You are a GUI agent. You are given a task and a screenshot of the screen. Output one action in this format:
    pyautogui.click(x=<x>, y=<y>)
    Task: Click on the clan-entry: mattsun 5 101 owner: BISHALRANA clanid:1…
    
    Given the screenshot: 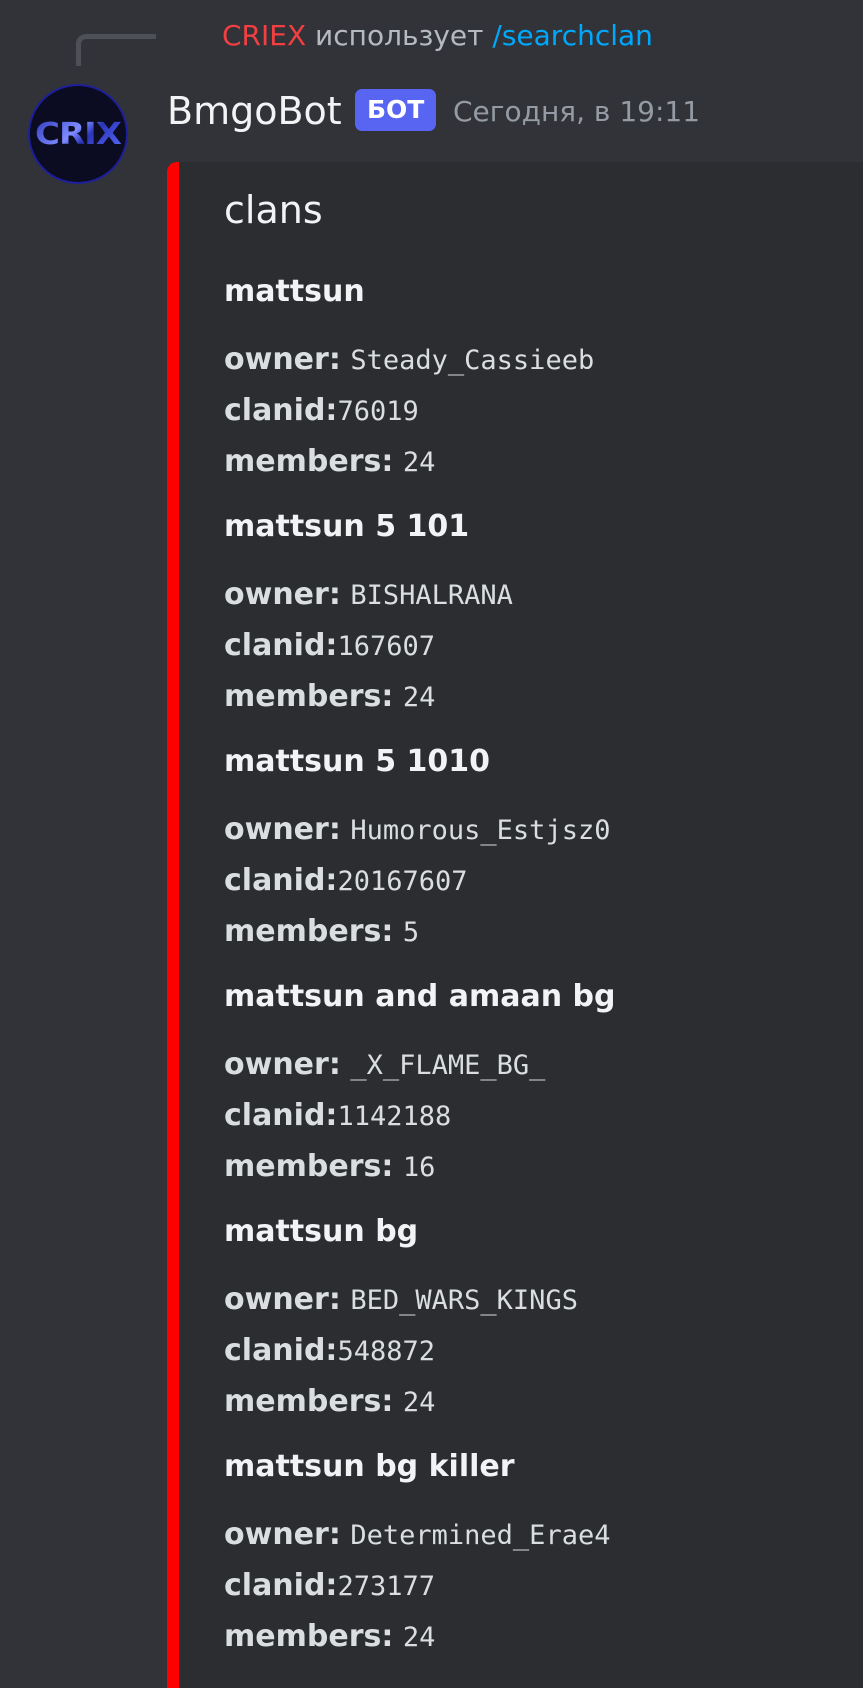 What is the action you would take?
    pyautogui.click(x=534, y=615)
    